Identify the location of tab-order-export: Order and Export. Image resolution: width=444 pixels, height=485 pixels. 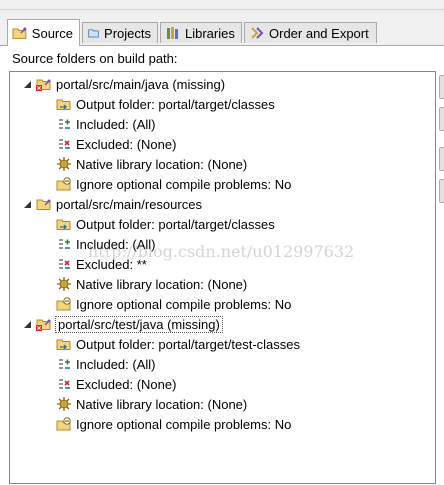
(310, 32).